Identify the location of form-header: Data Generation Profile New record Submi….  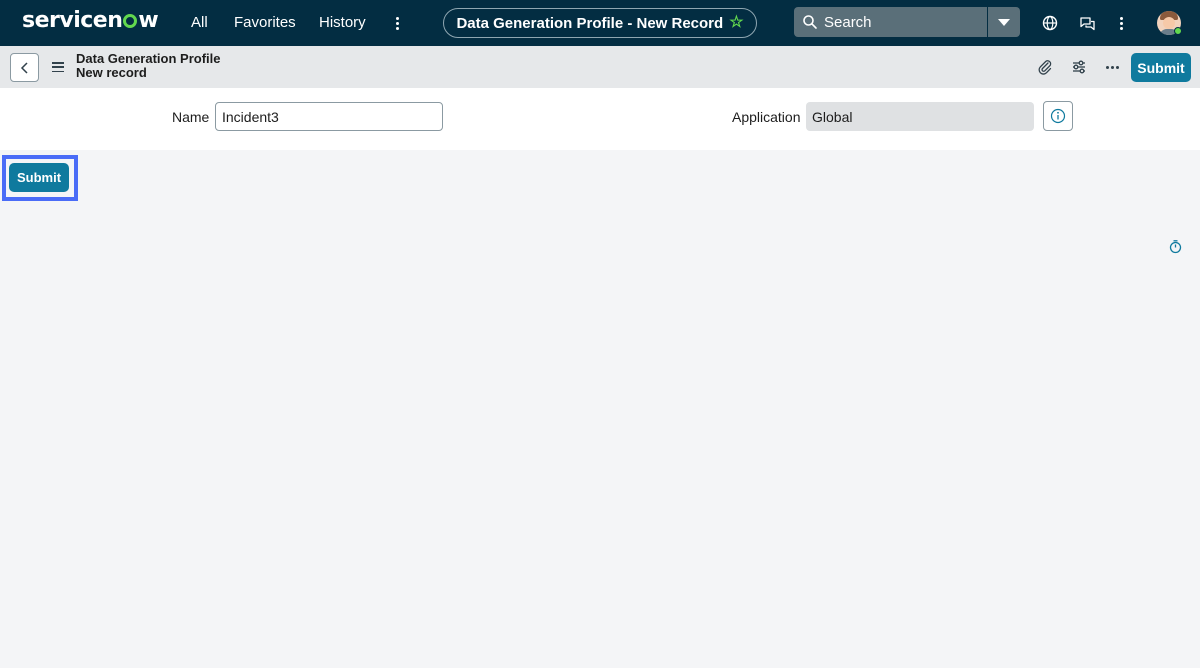
(600, 67).